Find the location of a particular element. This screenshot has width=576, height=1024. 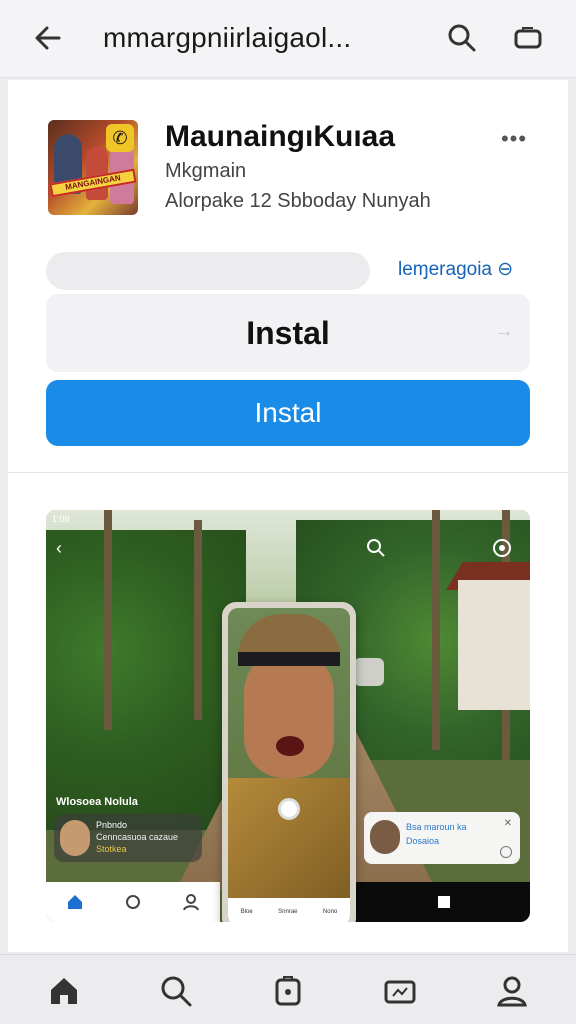

phone-mockup: Bloe Snnrae Nono is located at coordinates (289, 762).